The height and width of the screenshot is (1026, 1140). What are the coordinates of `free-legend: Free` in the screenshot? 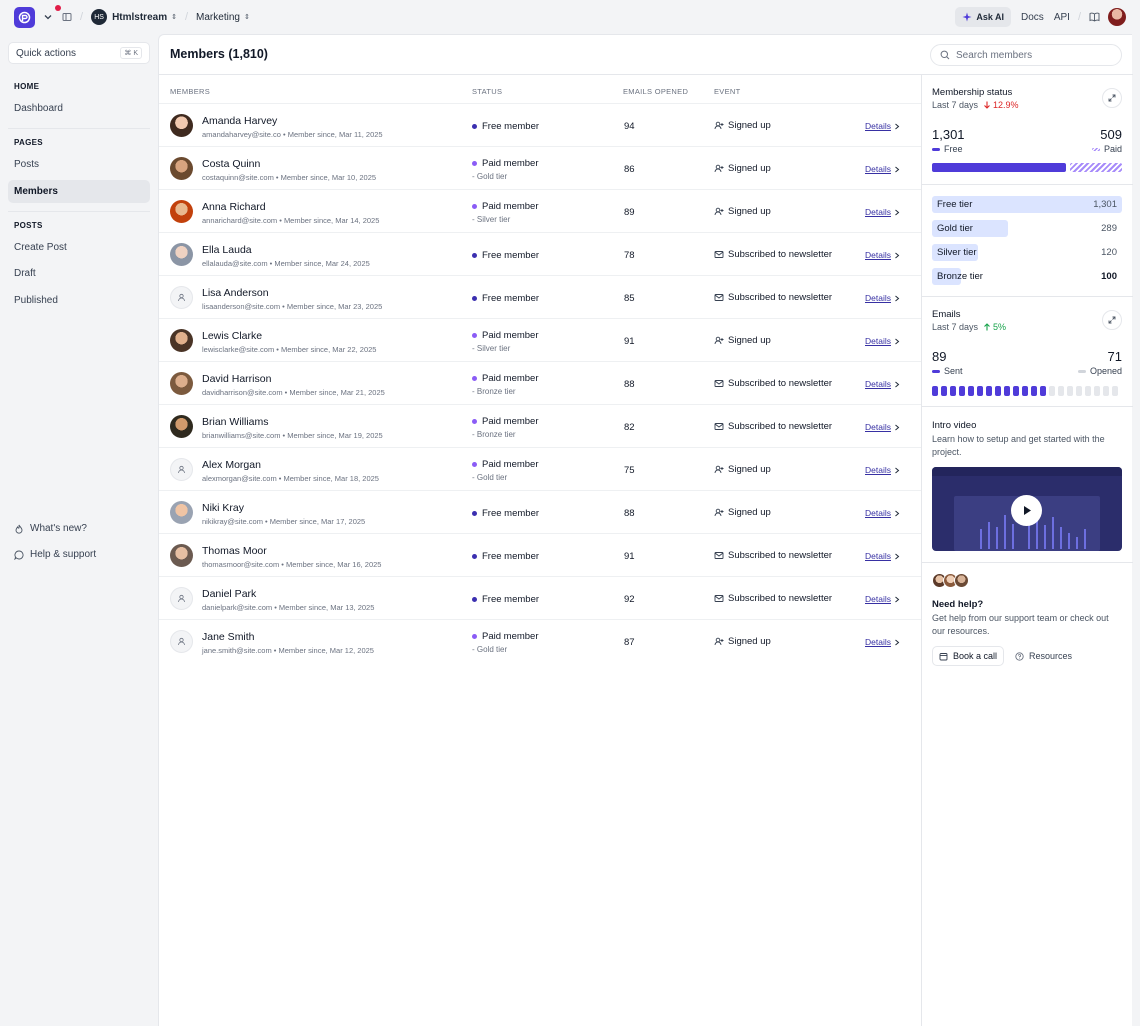 It's located at (947, 149).